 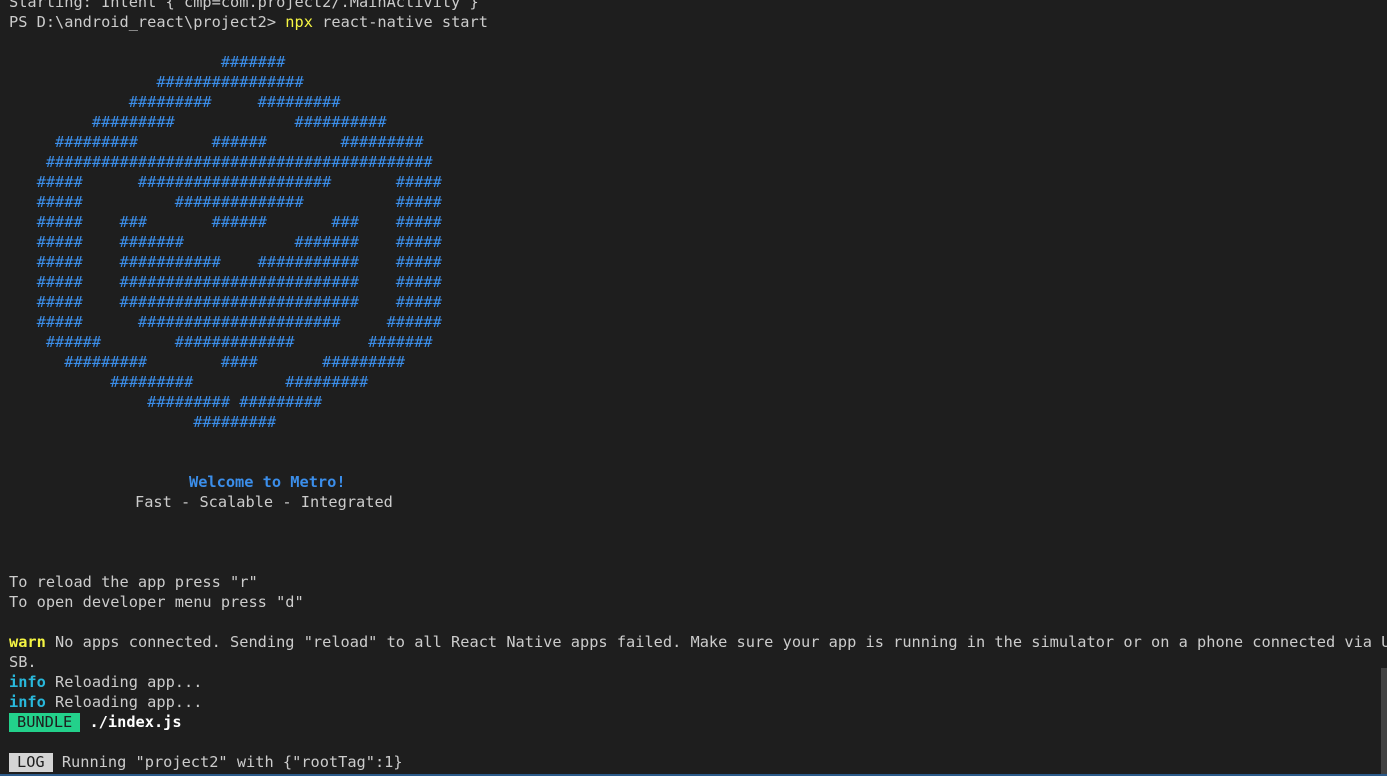 What do you see at coordinates (207, 362) in the screenshot?
I see `logo-art-line: ######### #### #########` at bounding box center [207, 362].